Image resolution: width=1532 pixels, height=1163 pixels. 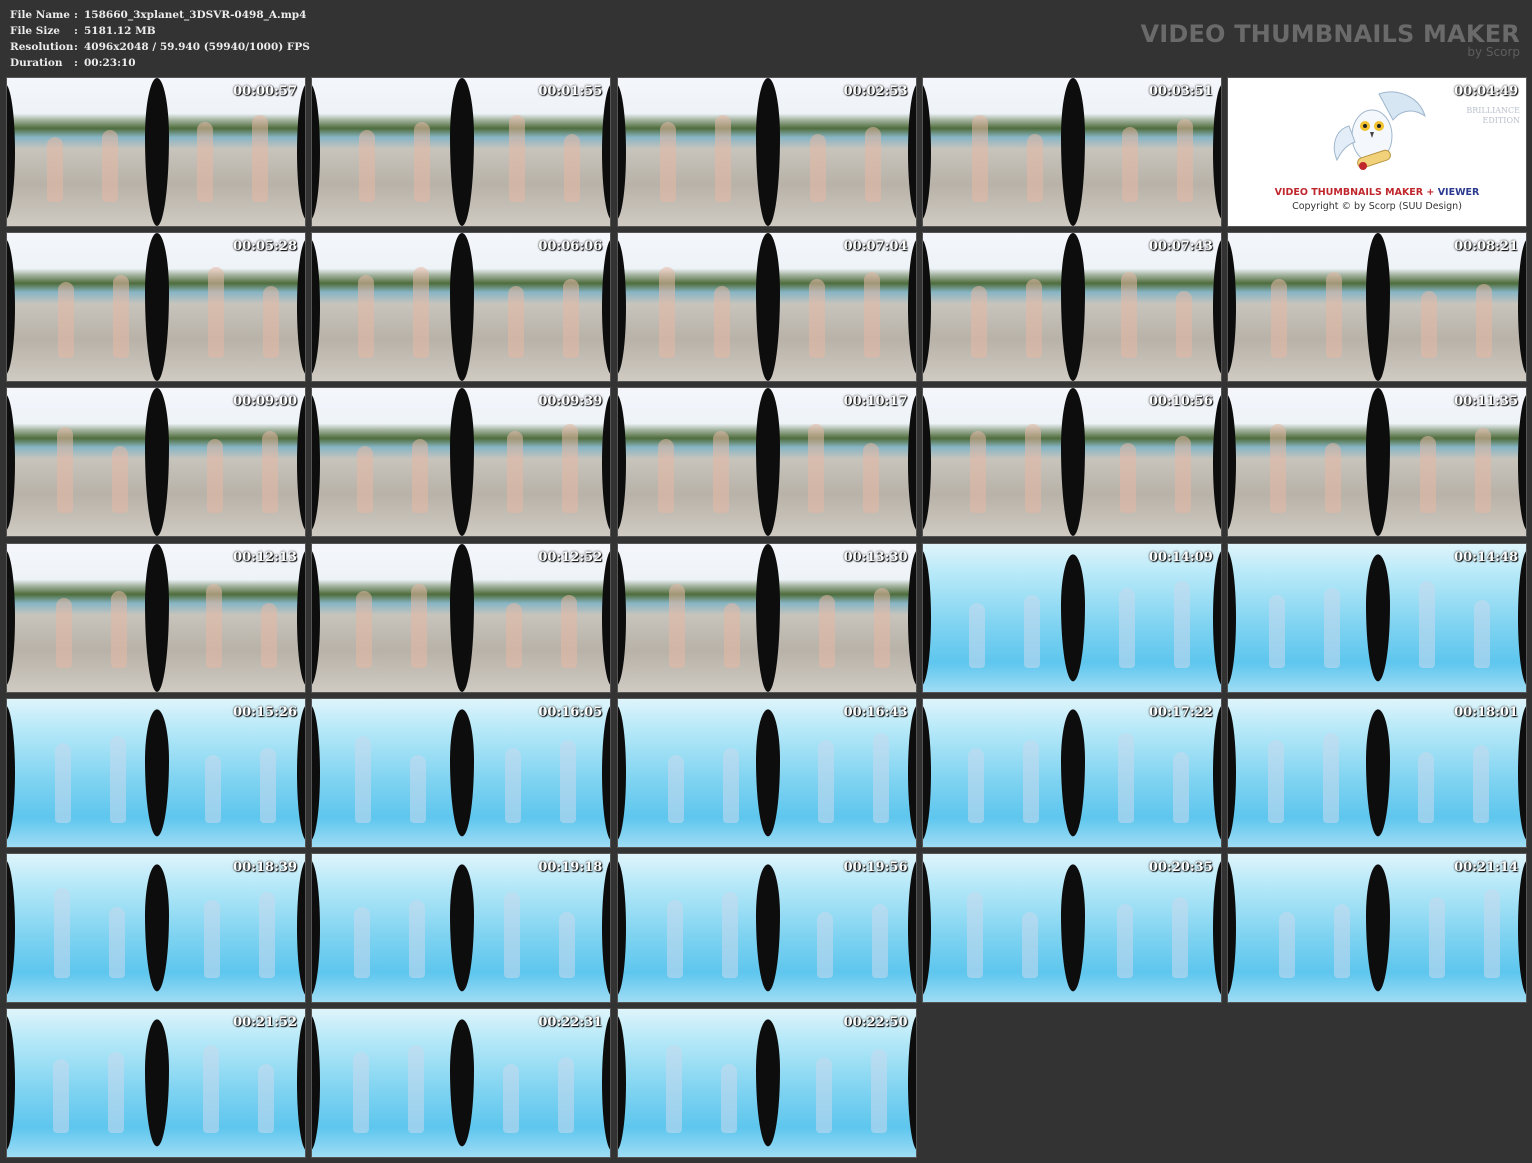 I want to click on video-thumbnail: 00:16:43, so click(x=766, y=772).